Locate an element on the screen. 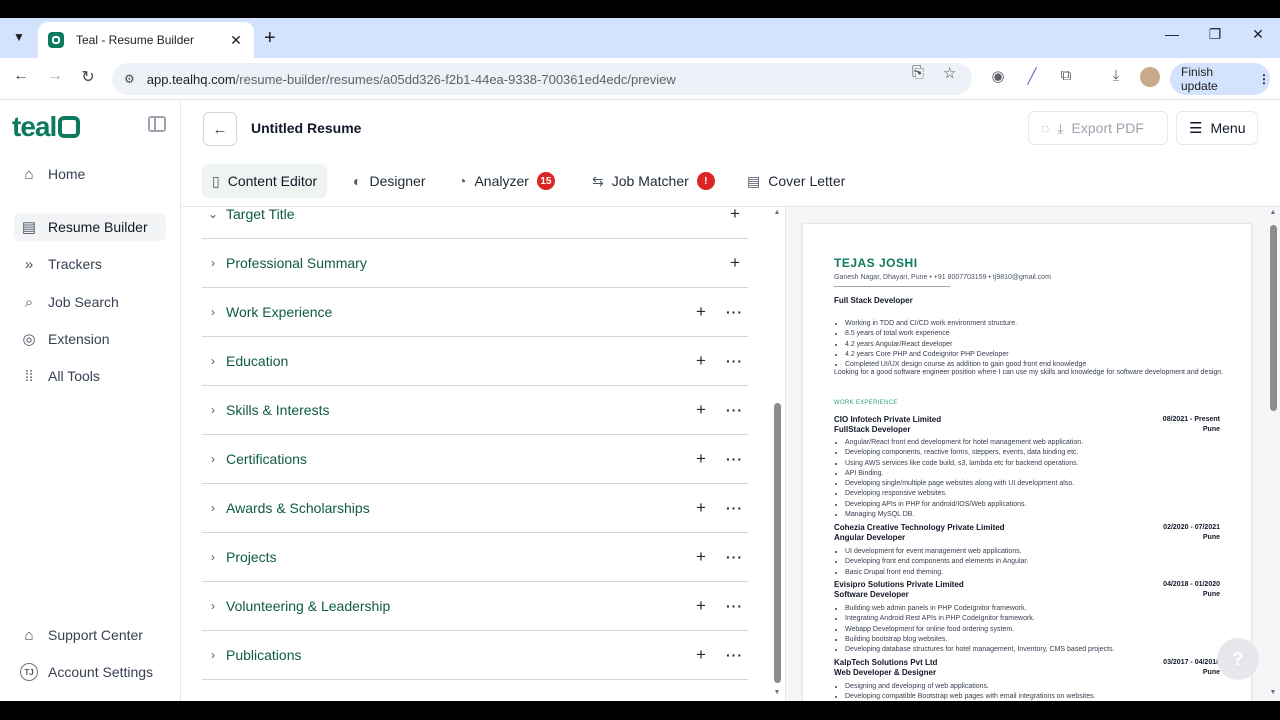 Image resolution: width=1280 pixels, height=720 pixels. teal-logo: teal is located at coordinates (46, 127).